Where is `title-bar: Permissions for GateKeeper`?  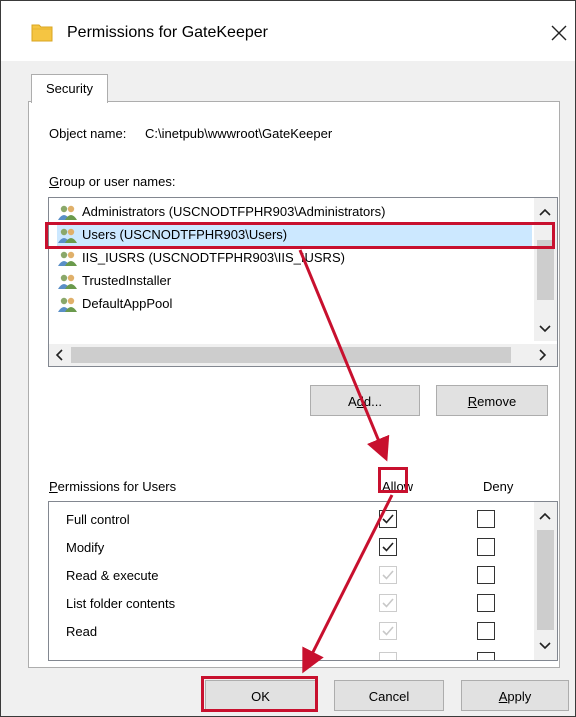 title-bar: Permissions for GateKeeper is located at coordinates (288, 31).